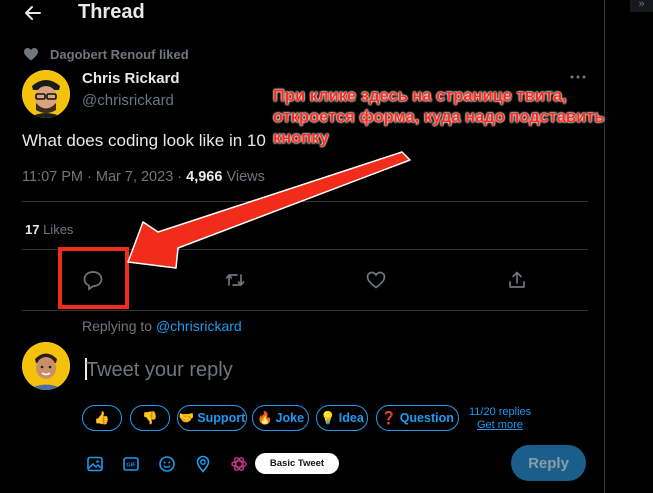 Image resolution: width=653 pixels, height=493 pixels. Describe the element at coordinates (389, 417) in the screenshot. I see `question-icon: ❓` at that location.